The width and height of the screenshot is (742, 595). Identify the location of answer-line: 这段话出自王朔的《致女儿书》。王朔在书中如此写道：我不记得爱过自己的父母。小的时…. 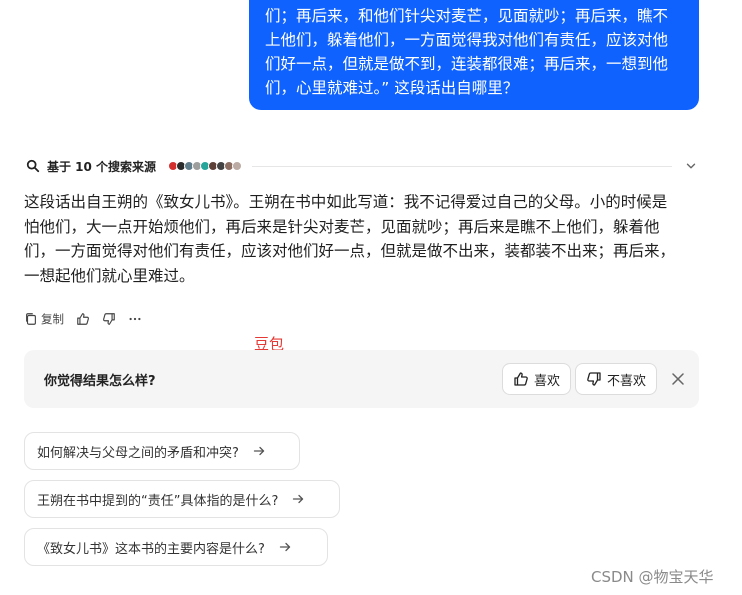
(346, 202).